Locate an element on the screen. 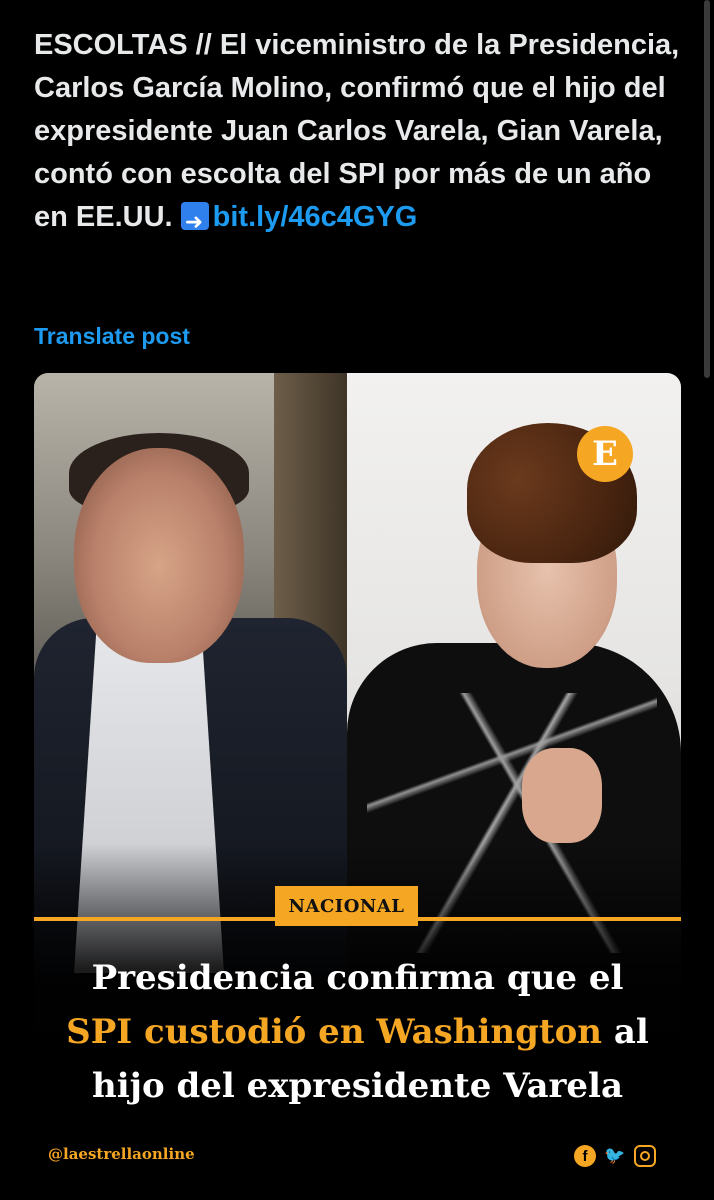 The image size is (714, 1200). headline-line-3: hijo del expresidente Varela is located at coordinates (357, 1086).